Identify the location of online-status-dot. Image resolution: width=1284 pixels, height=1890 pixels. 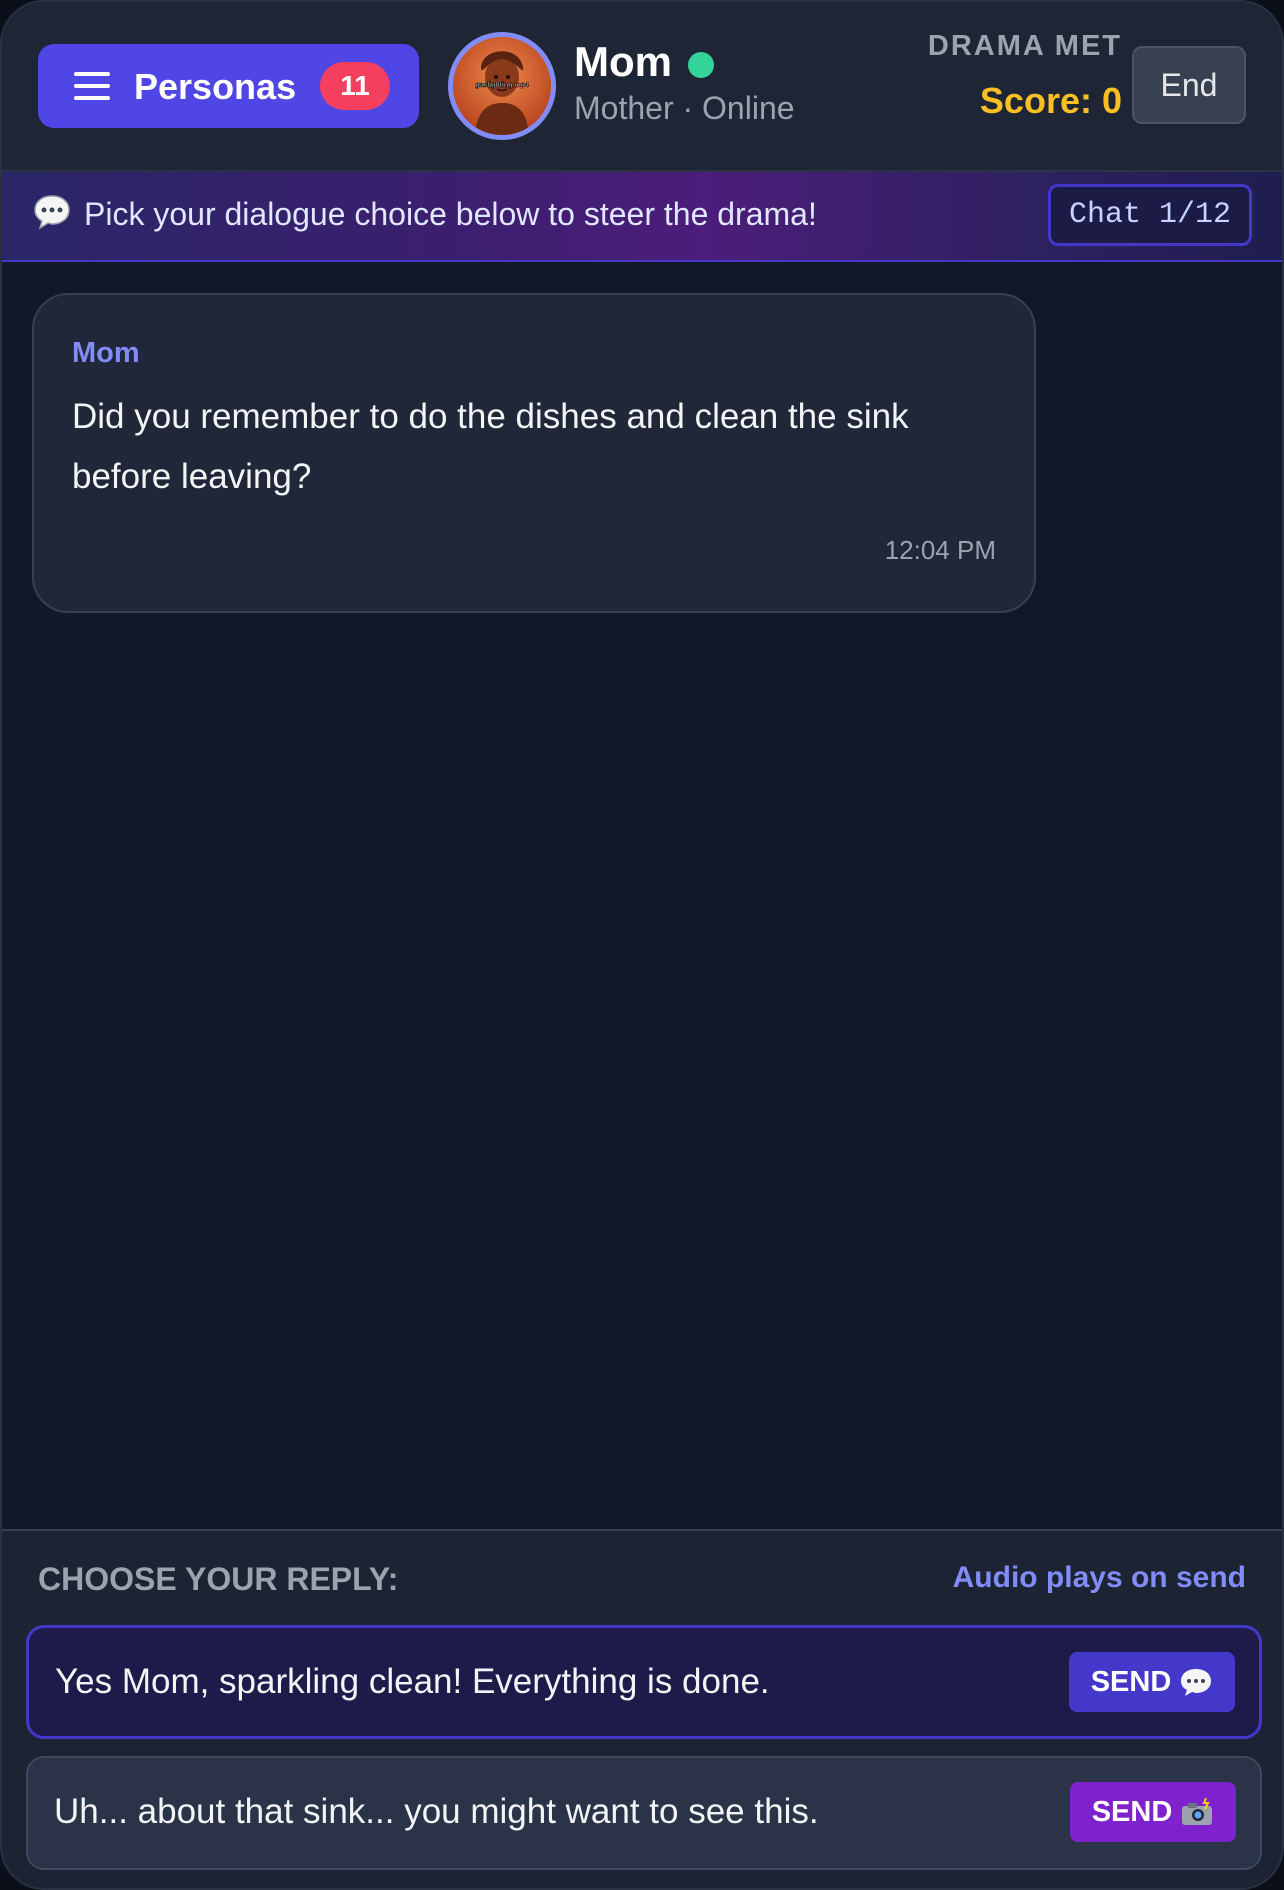
(701, 65).